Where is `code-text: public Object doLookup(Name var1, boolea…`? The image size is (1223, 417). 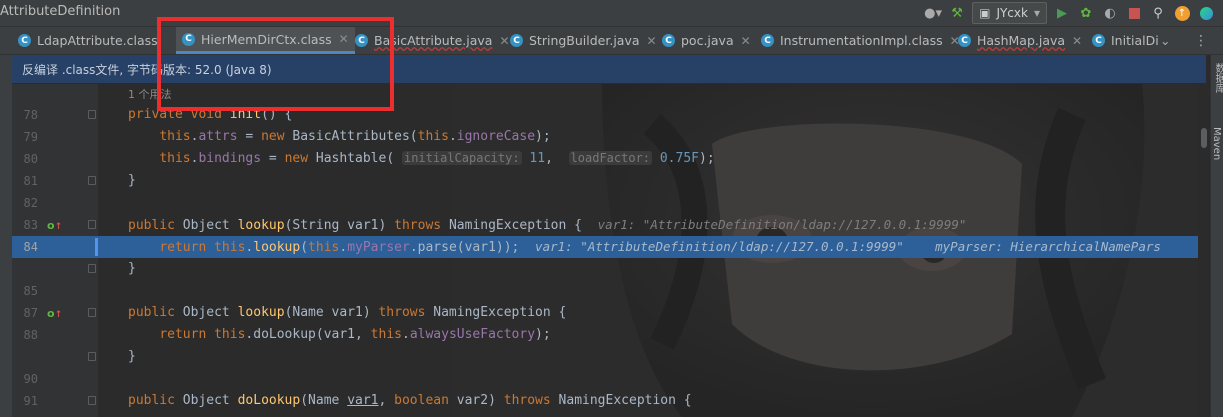
code-text: public Object doLookup(Name var1, boolea… is located at coordinates (410, 400).